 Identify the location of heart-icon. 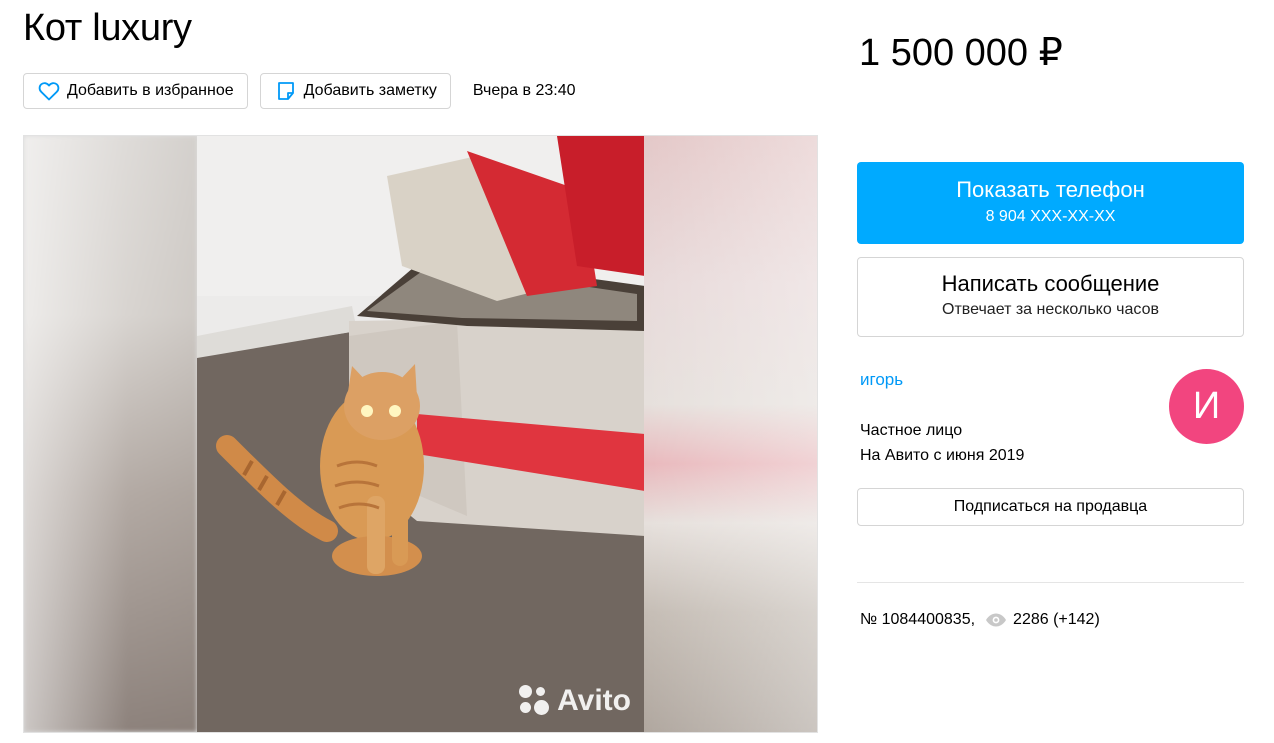
(49, 91).